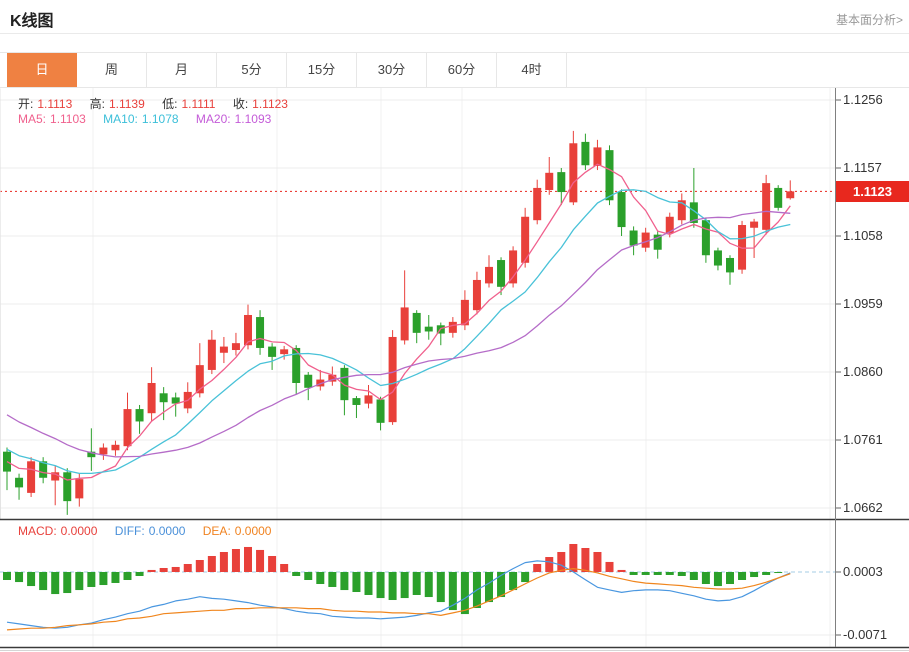 The height and width of the screenshot is (652, 909). Describe the element at coordinates (863, 371) in the screenshot. I see `svg-text: 1.0860` at that location.